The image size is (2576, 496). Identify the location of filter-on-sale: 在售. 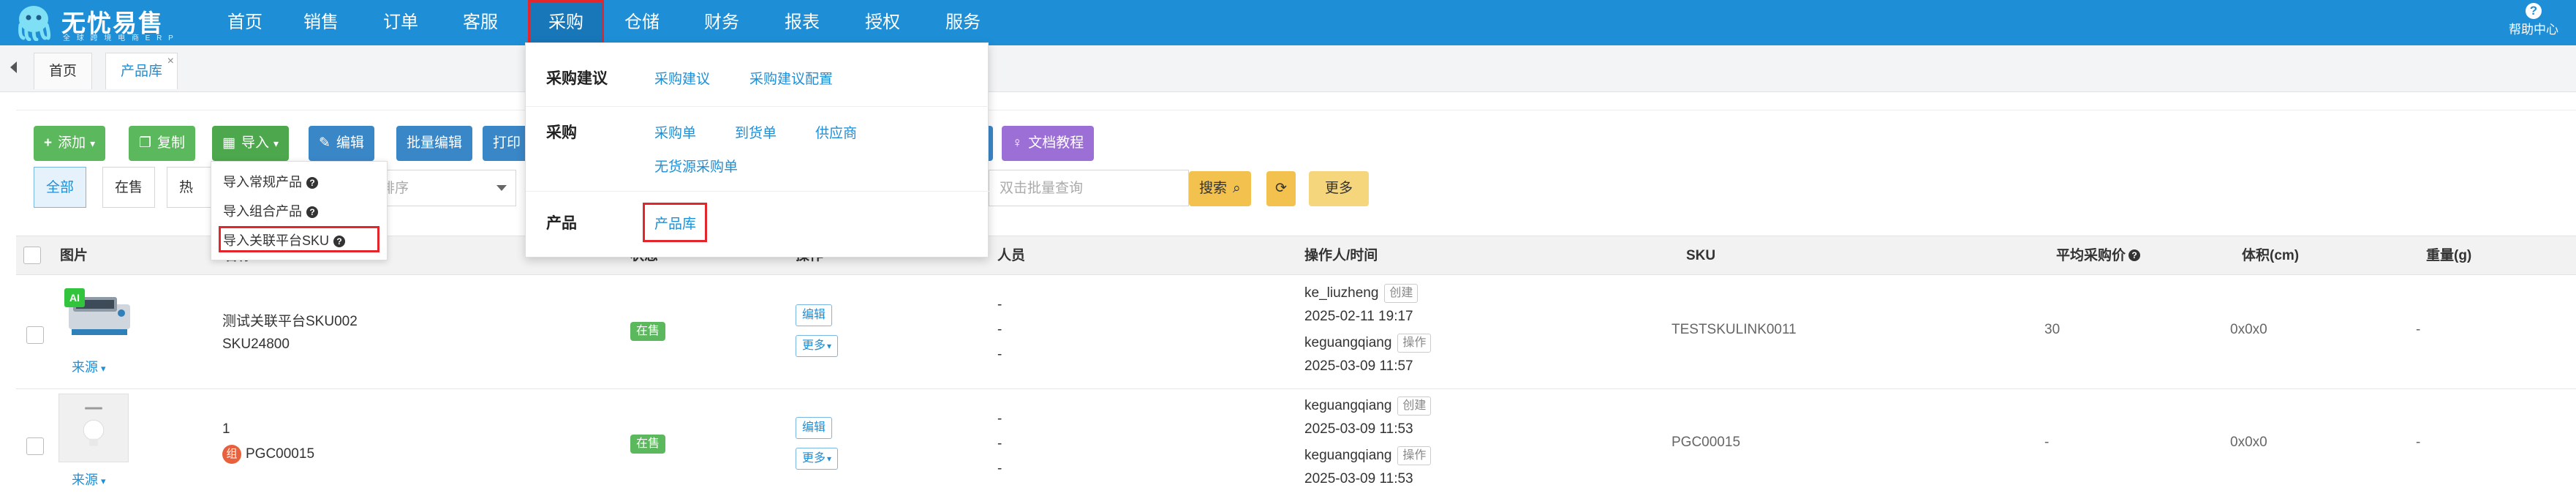
(129, 187).